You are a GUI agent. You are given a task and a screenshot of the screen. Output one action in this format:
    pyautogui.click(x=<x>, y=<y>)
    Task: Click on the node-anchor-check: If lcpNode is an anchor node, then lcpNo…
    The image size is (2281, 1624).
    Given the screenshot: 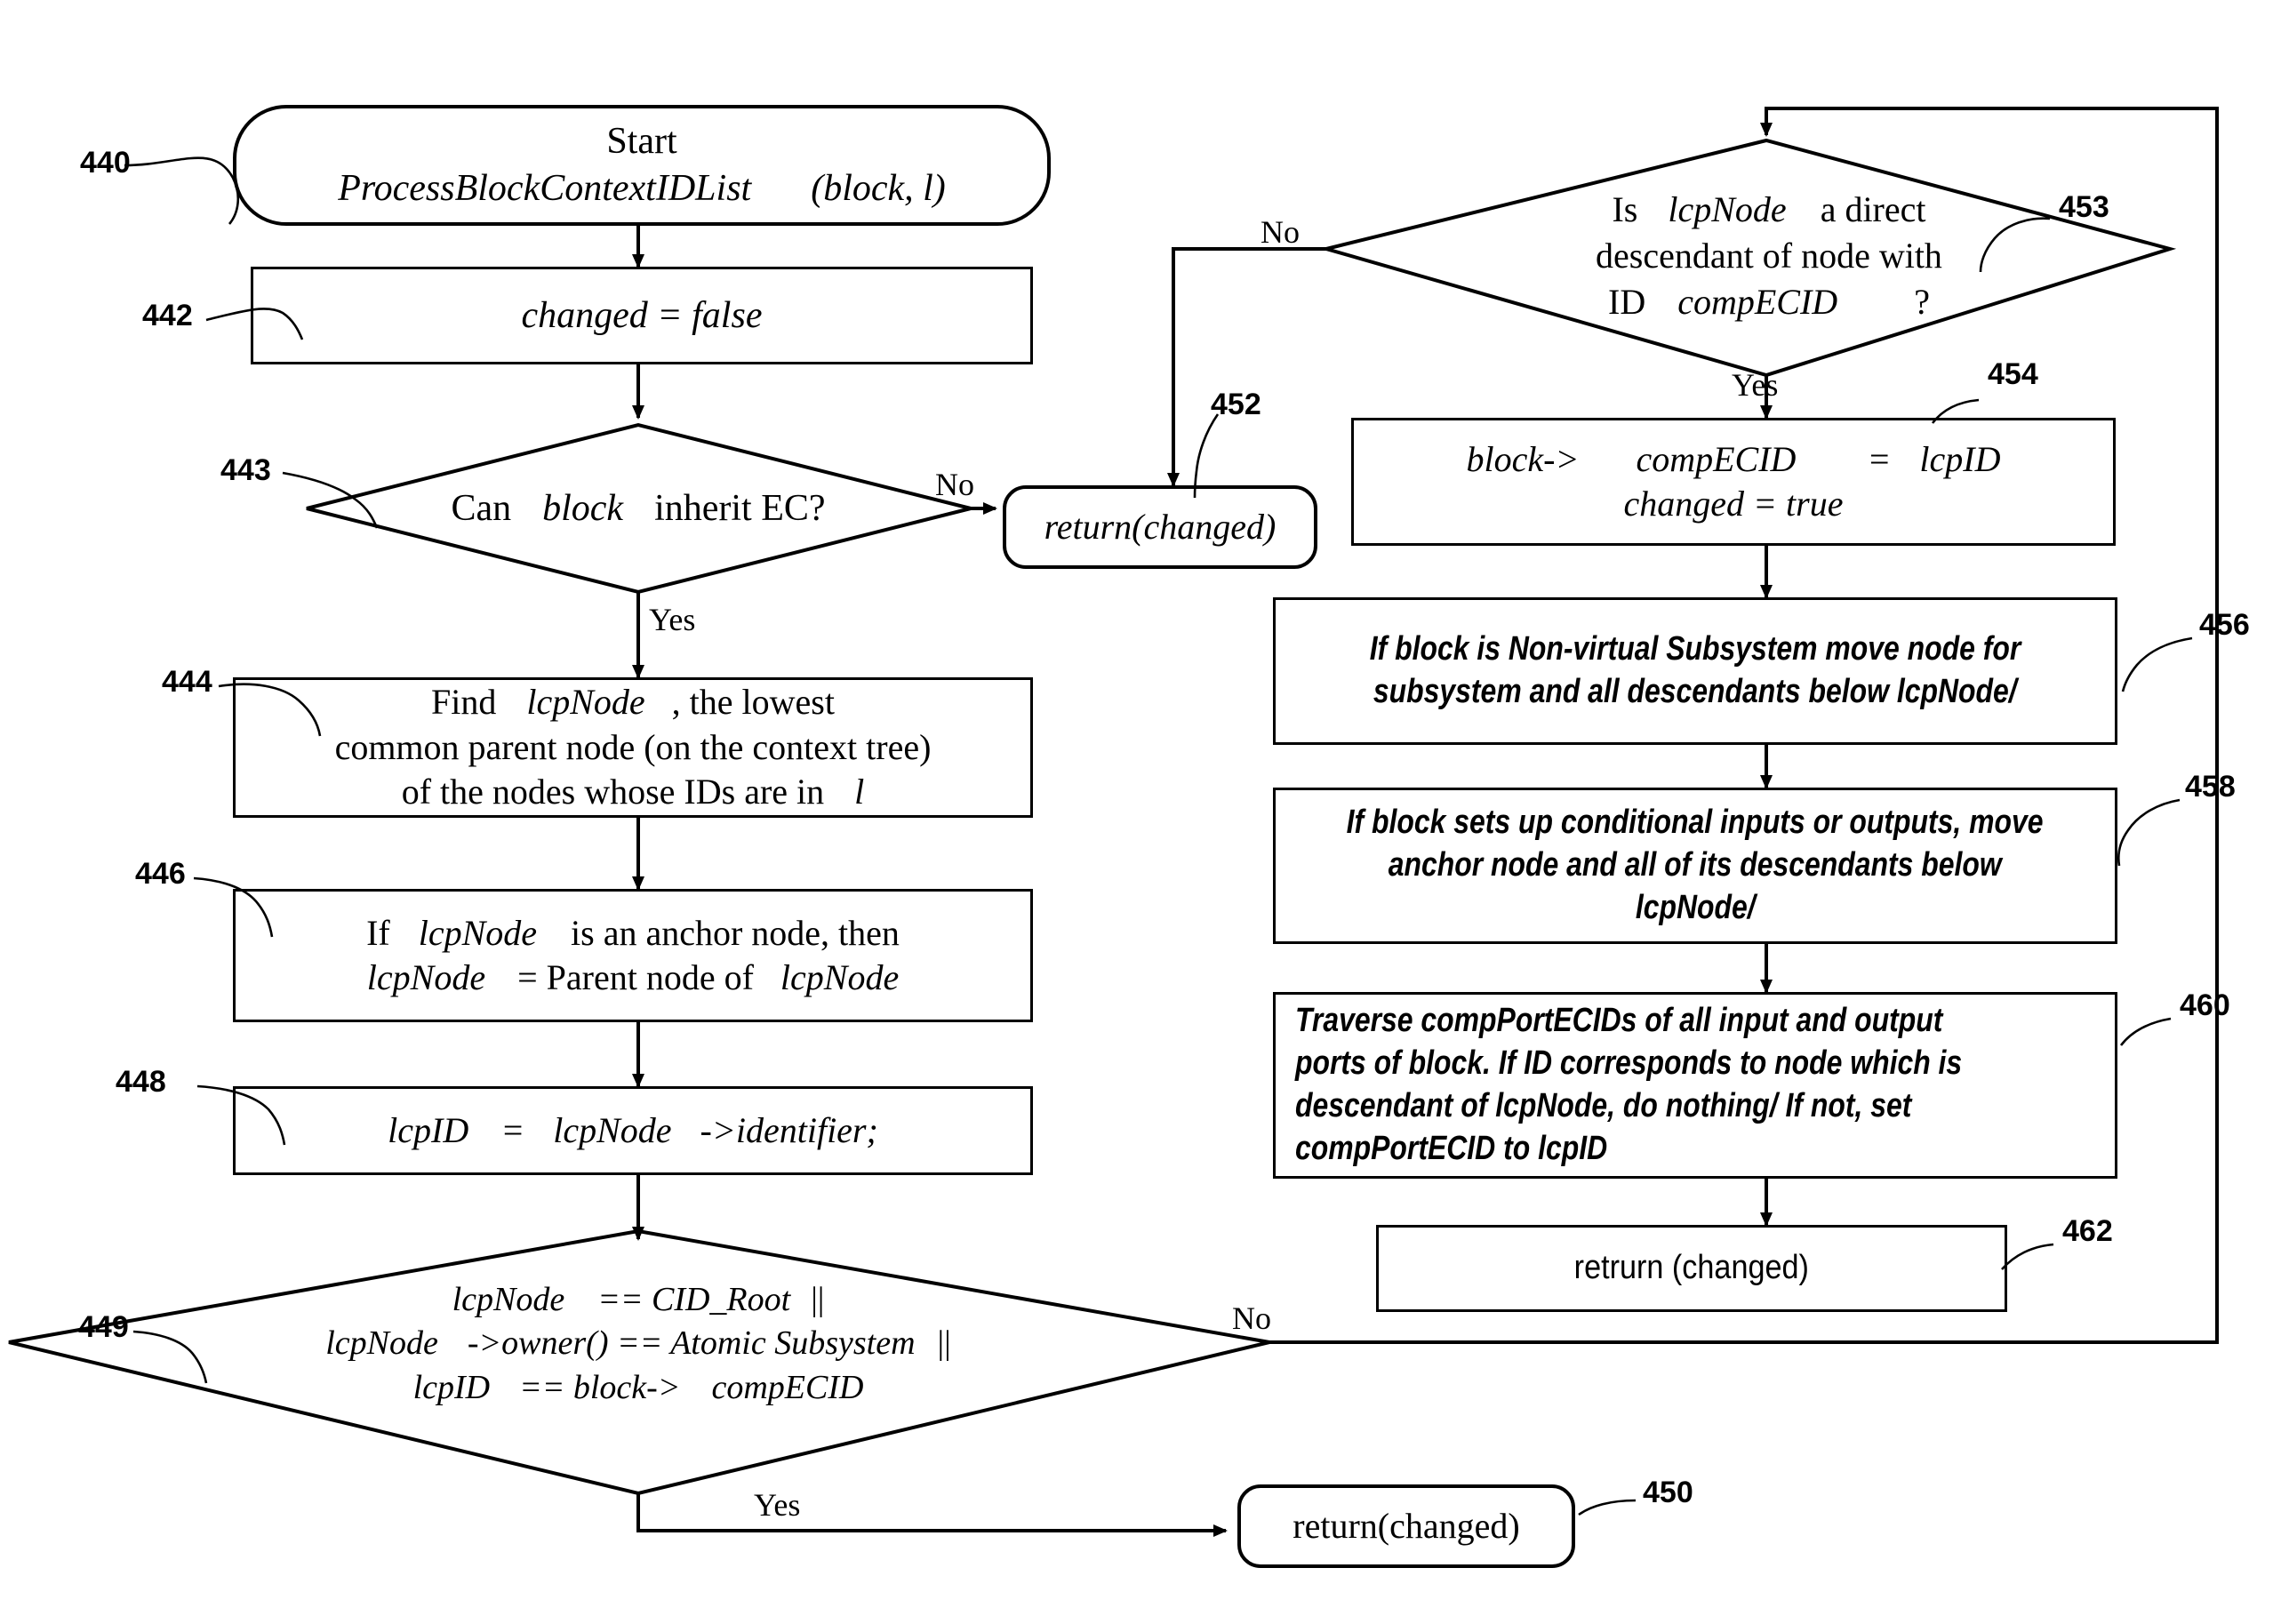 What is the action you would take?
    pyautogui.click(x=633, y=955)
    